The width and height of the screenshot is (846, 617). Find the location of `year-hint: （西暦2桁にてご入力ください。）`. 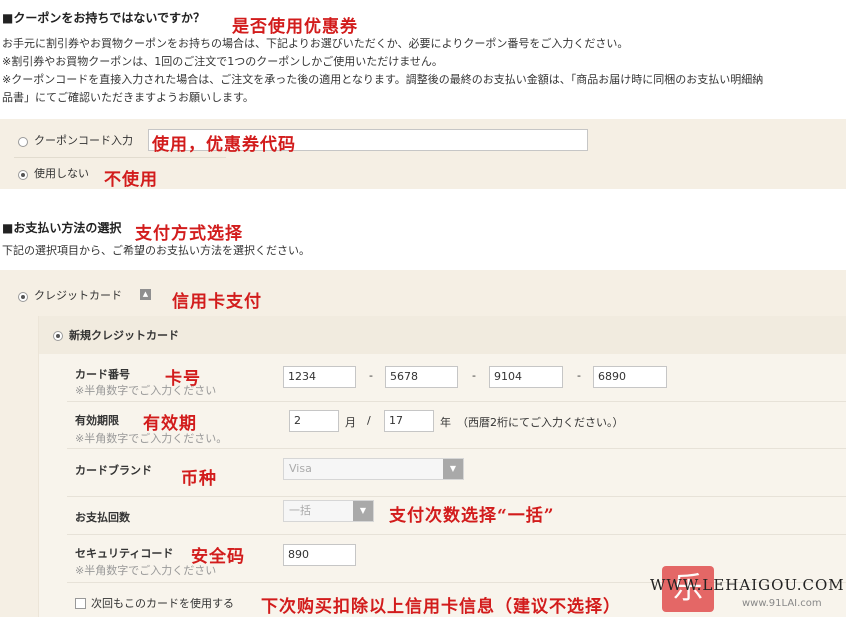

year-hint: （西暦2桁にてご入力ください。） is located at coordinates (540, 422).